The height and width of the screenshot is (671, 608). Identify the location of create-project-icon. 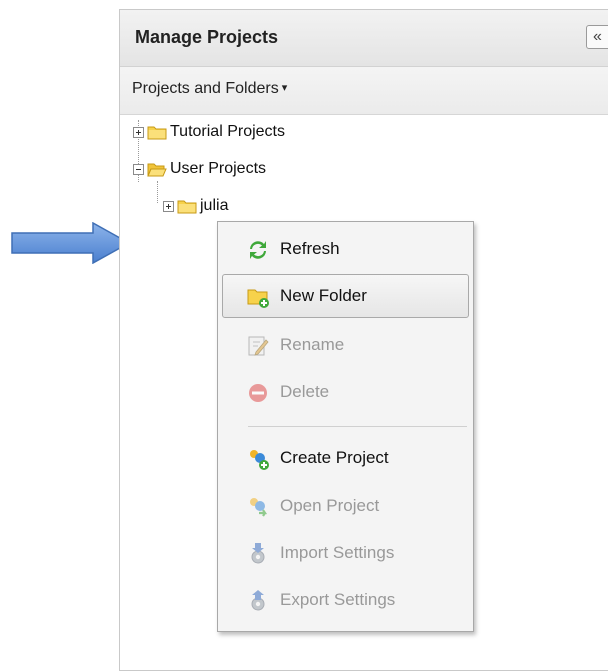
(259, 460).